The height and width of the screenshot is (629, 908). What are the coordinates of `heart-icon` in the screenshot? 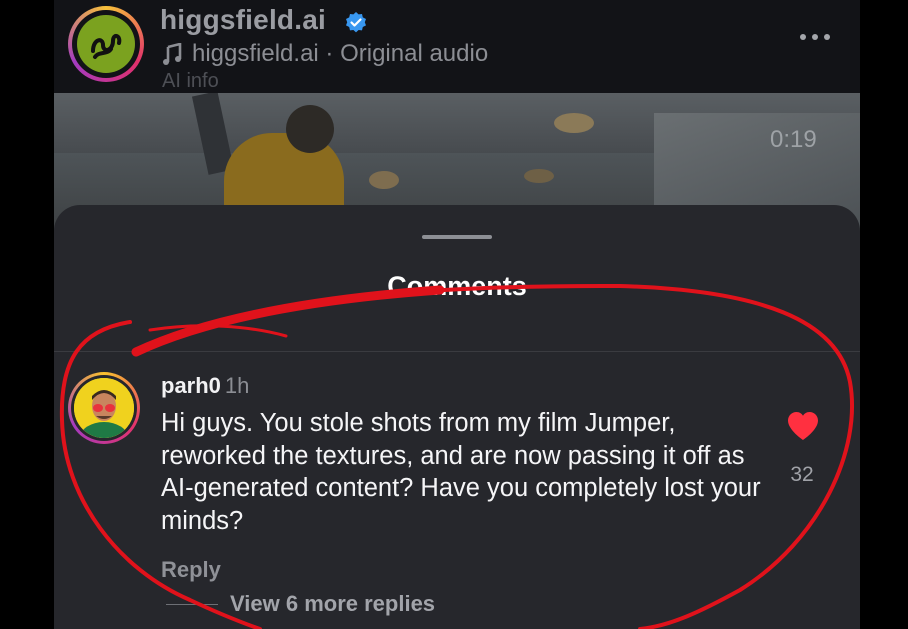 It's located at (803, 426).